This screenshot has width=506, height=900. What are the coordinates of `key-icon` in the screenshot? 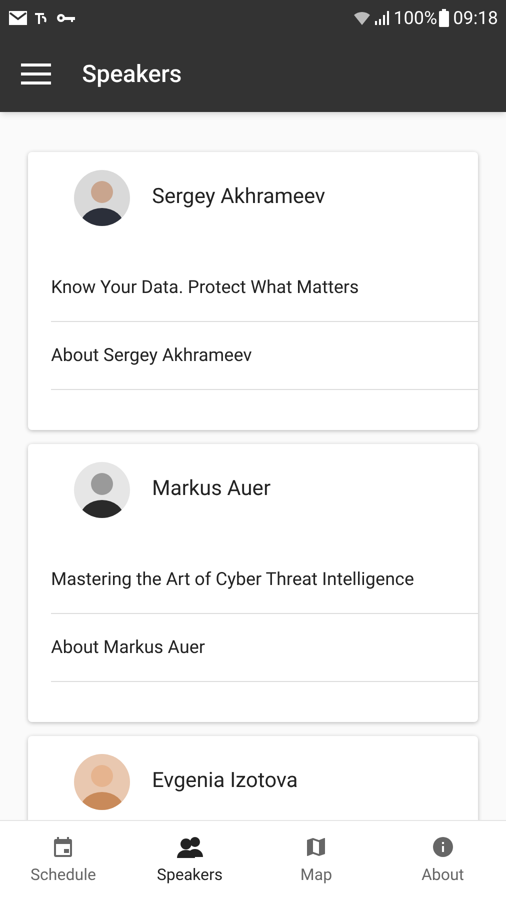 It's located at (66, 18).